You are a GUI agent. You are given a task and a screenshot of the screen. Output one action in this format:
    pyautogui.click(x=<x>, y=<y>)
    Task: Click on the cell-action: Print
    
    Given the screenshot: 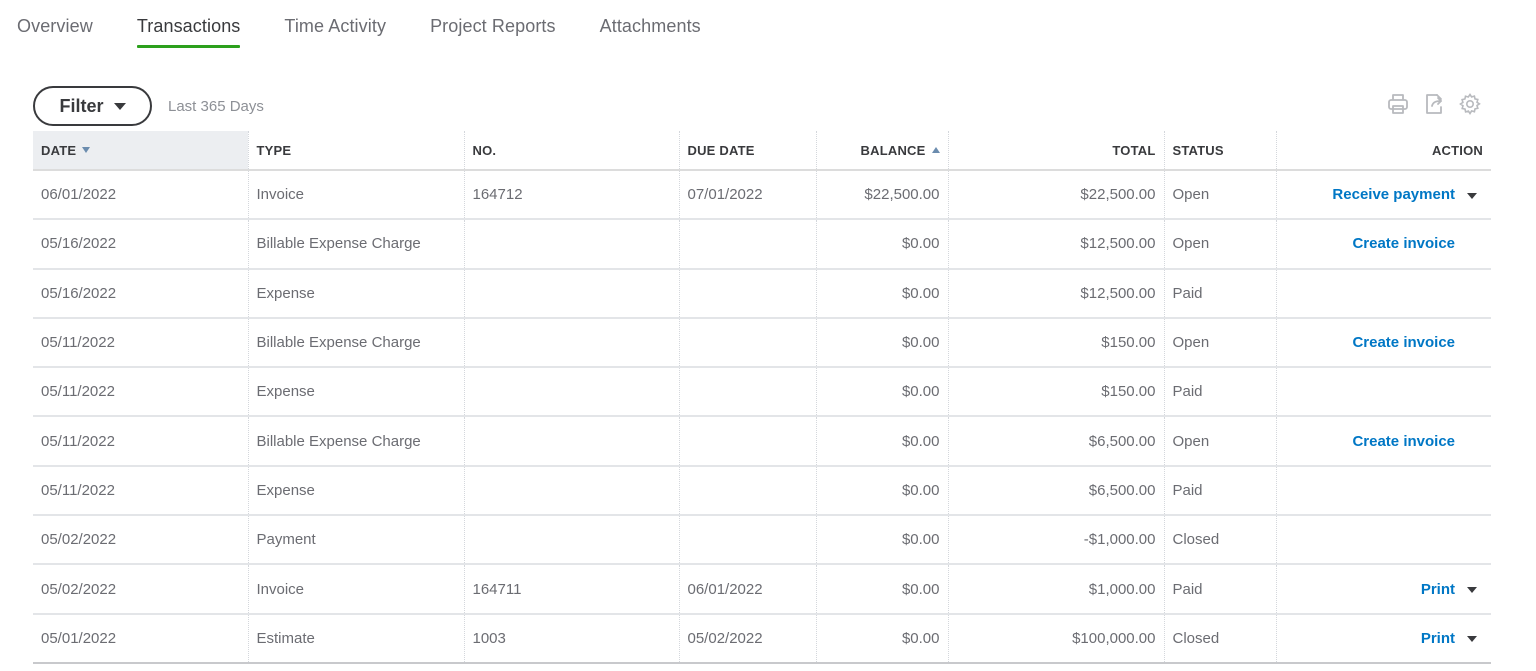 What is the action you would take?
    pyautogui.click(x=1383, y=638)
    